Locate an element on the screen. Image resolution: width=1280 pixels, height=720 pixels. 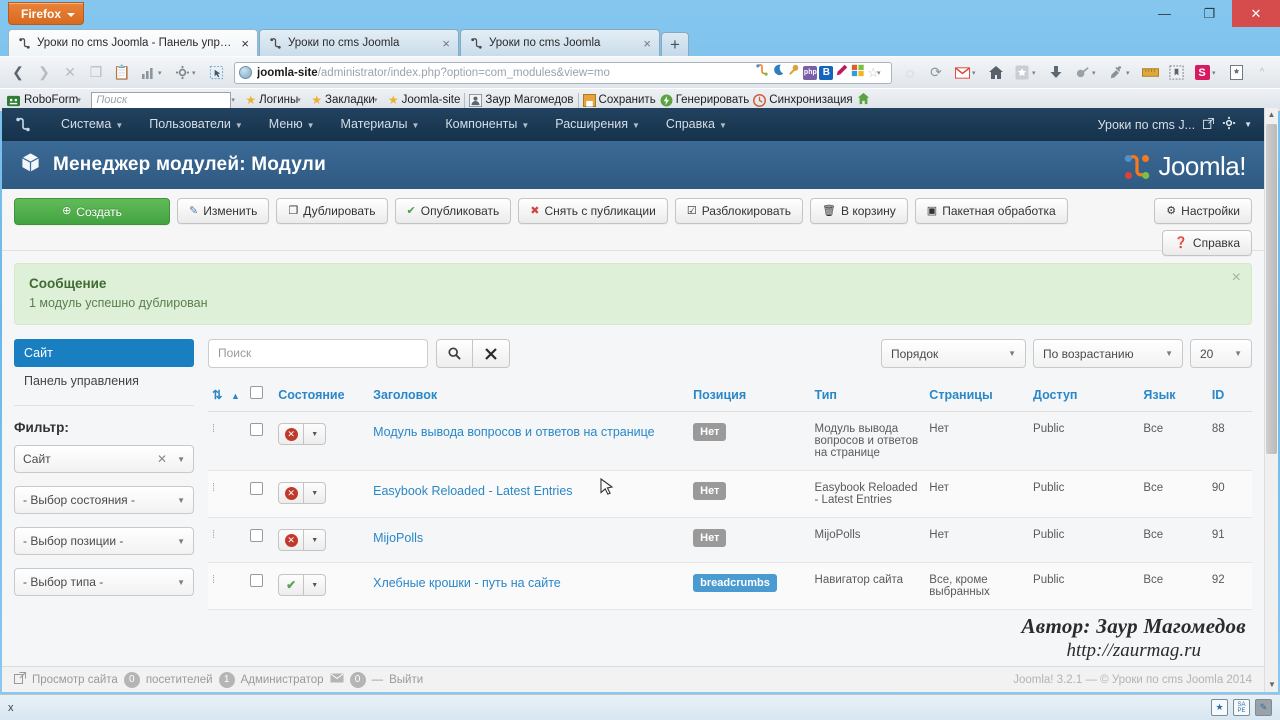
chevron-down-icon: ▼ is located at coordinates (1248, 124).